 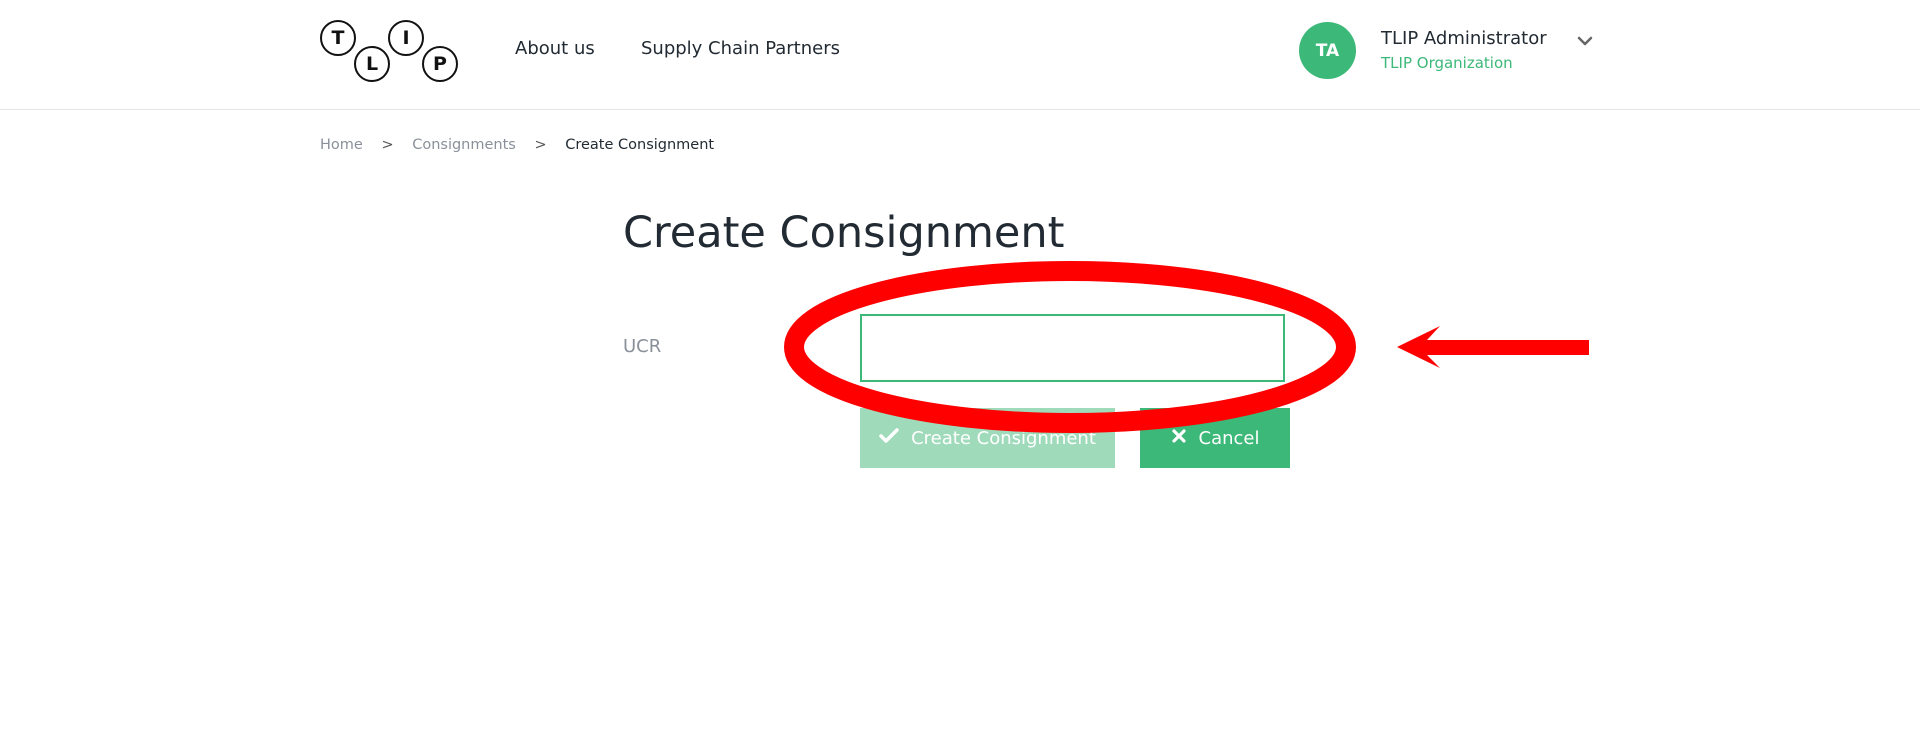 What do you see at coordinates (1327, 50) in the screenshot?
I see `user-avatar: TA` at bounding box center [1327, 50].